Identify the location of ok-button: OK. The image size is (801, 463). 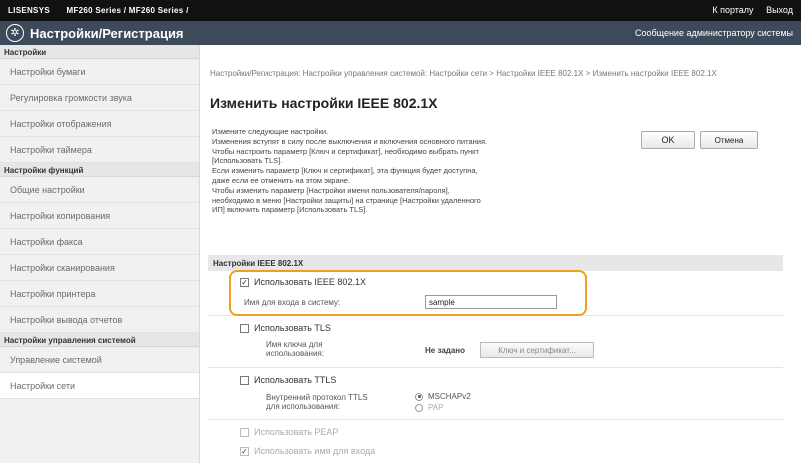
(668, 140).